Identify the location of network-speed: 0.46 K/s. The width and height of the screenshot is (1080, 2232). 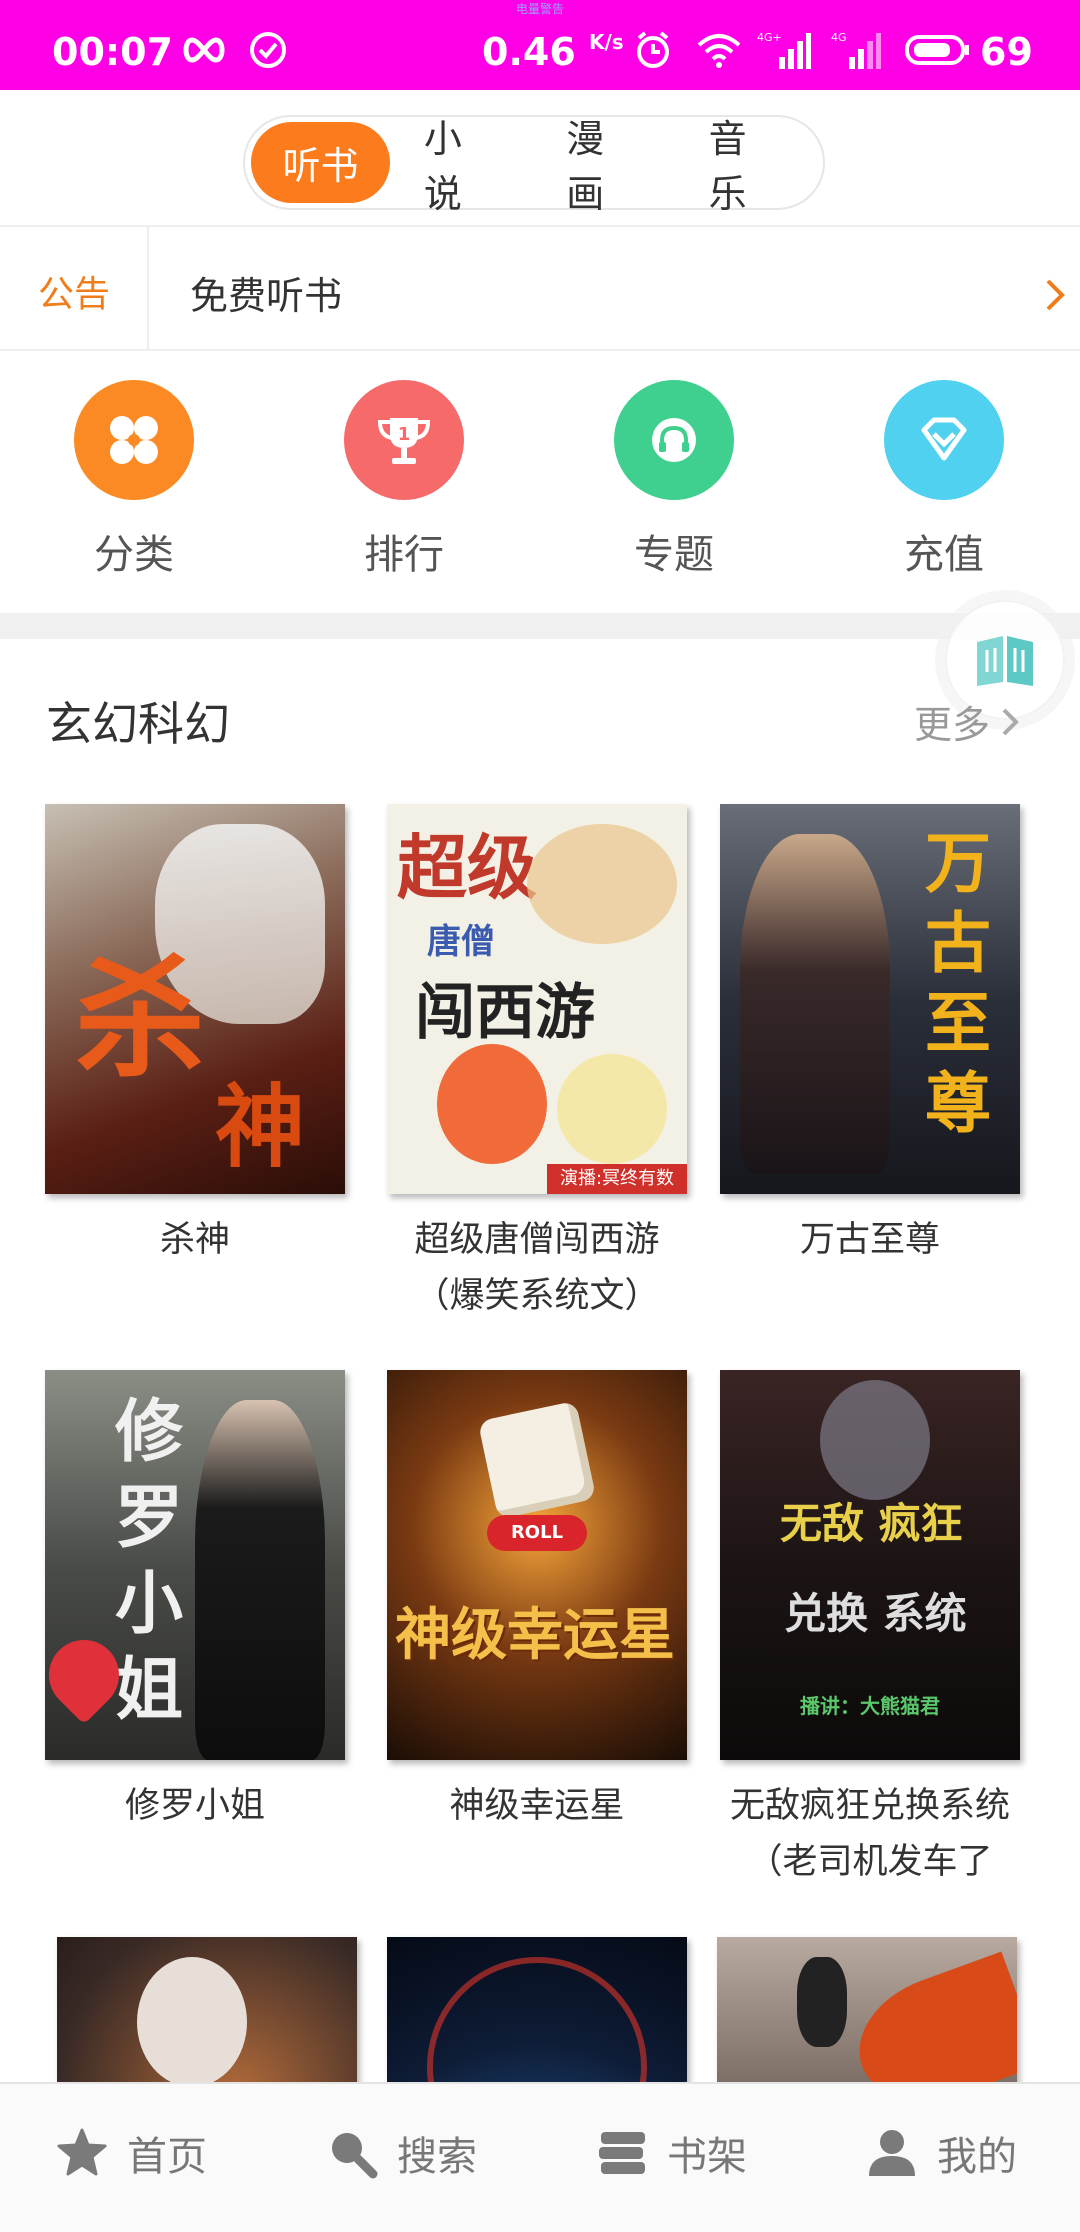
(553, 52).